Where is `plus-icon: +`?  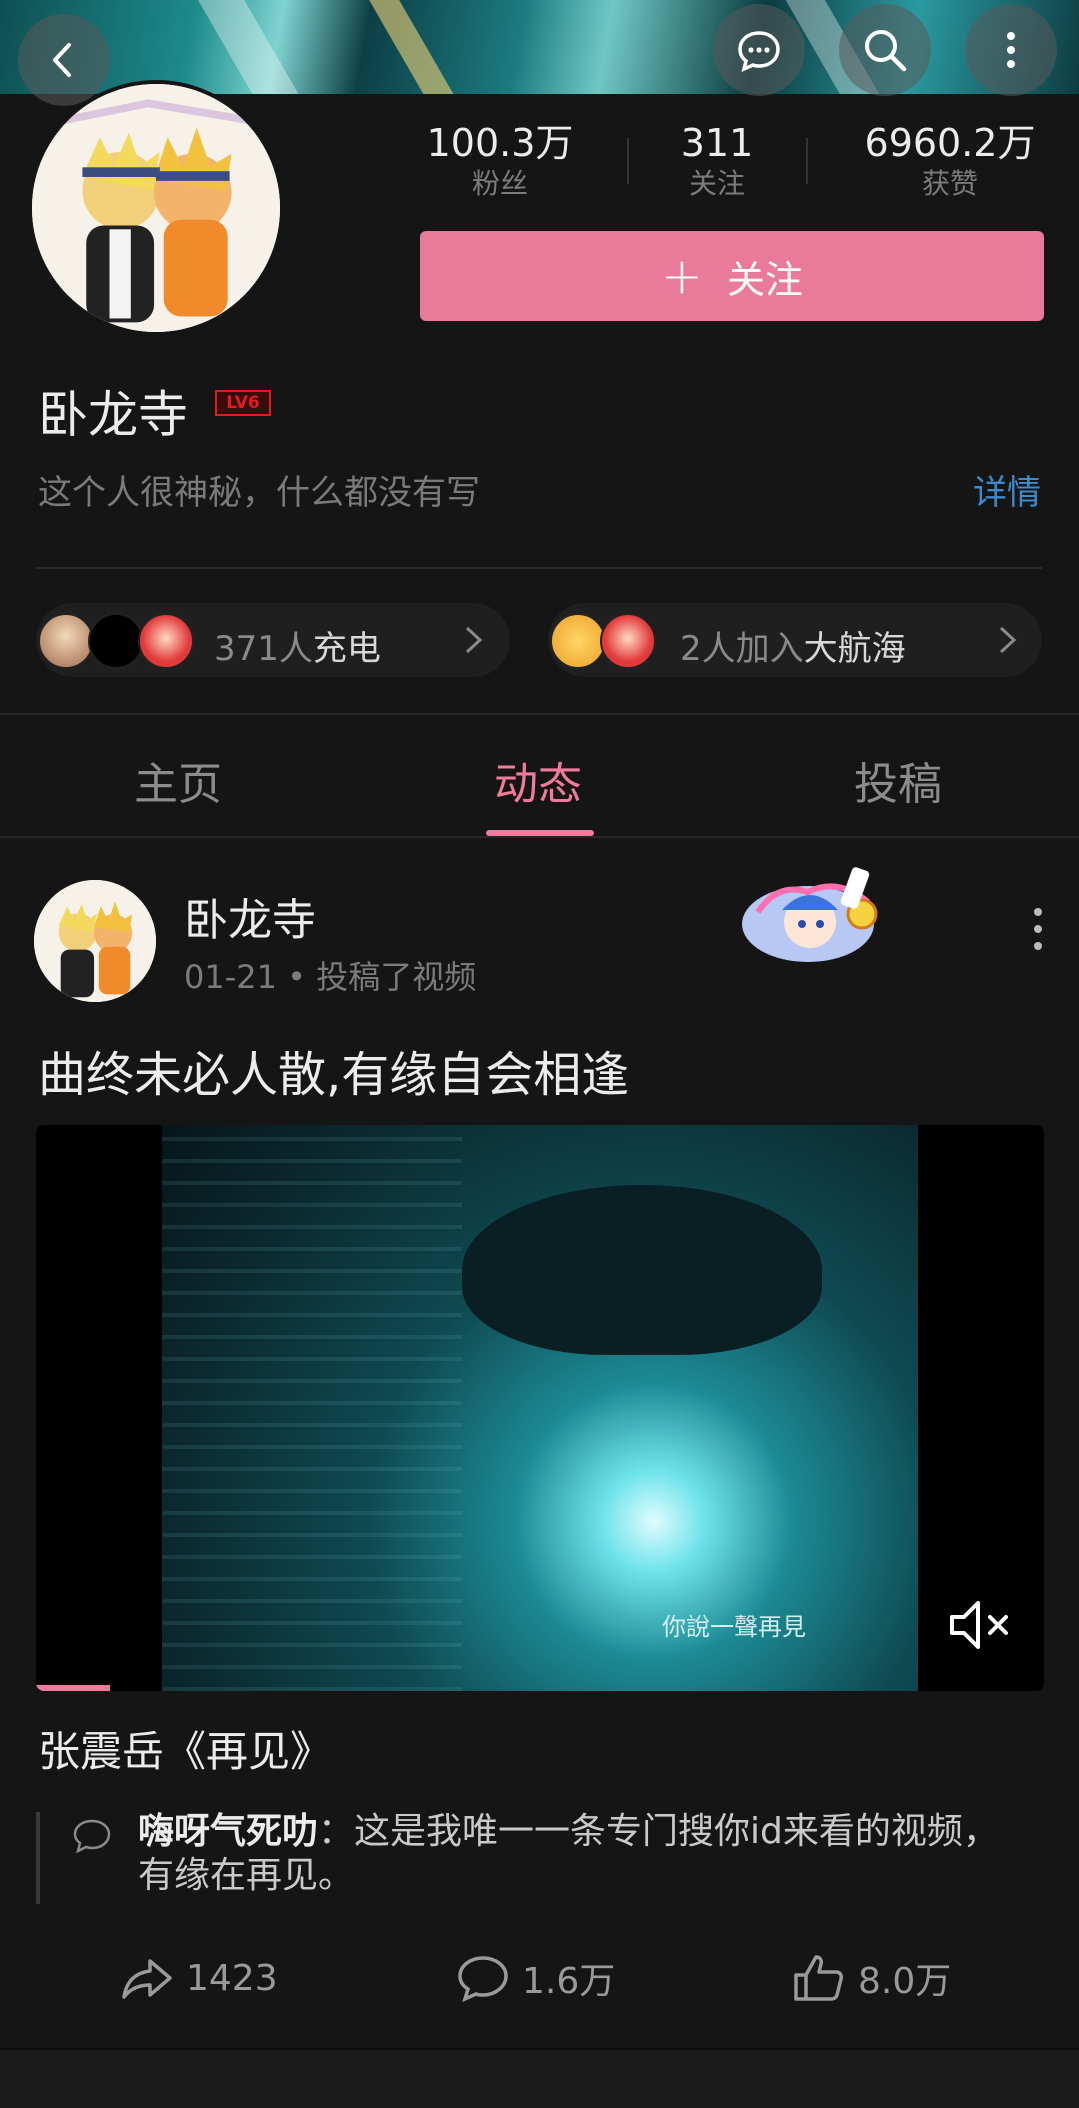 plus-icon: + is located at coordinates (682, 276).